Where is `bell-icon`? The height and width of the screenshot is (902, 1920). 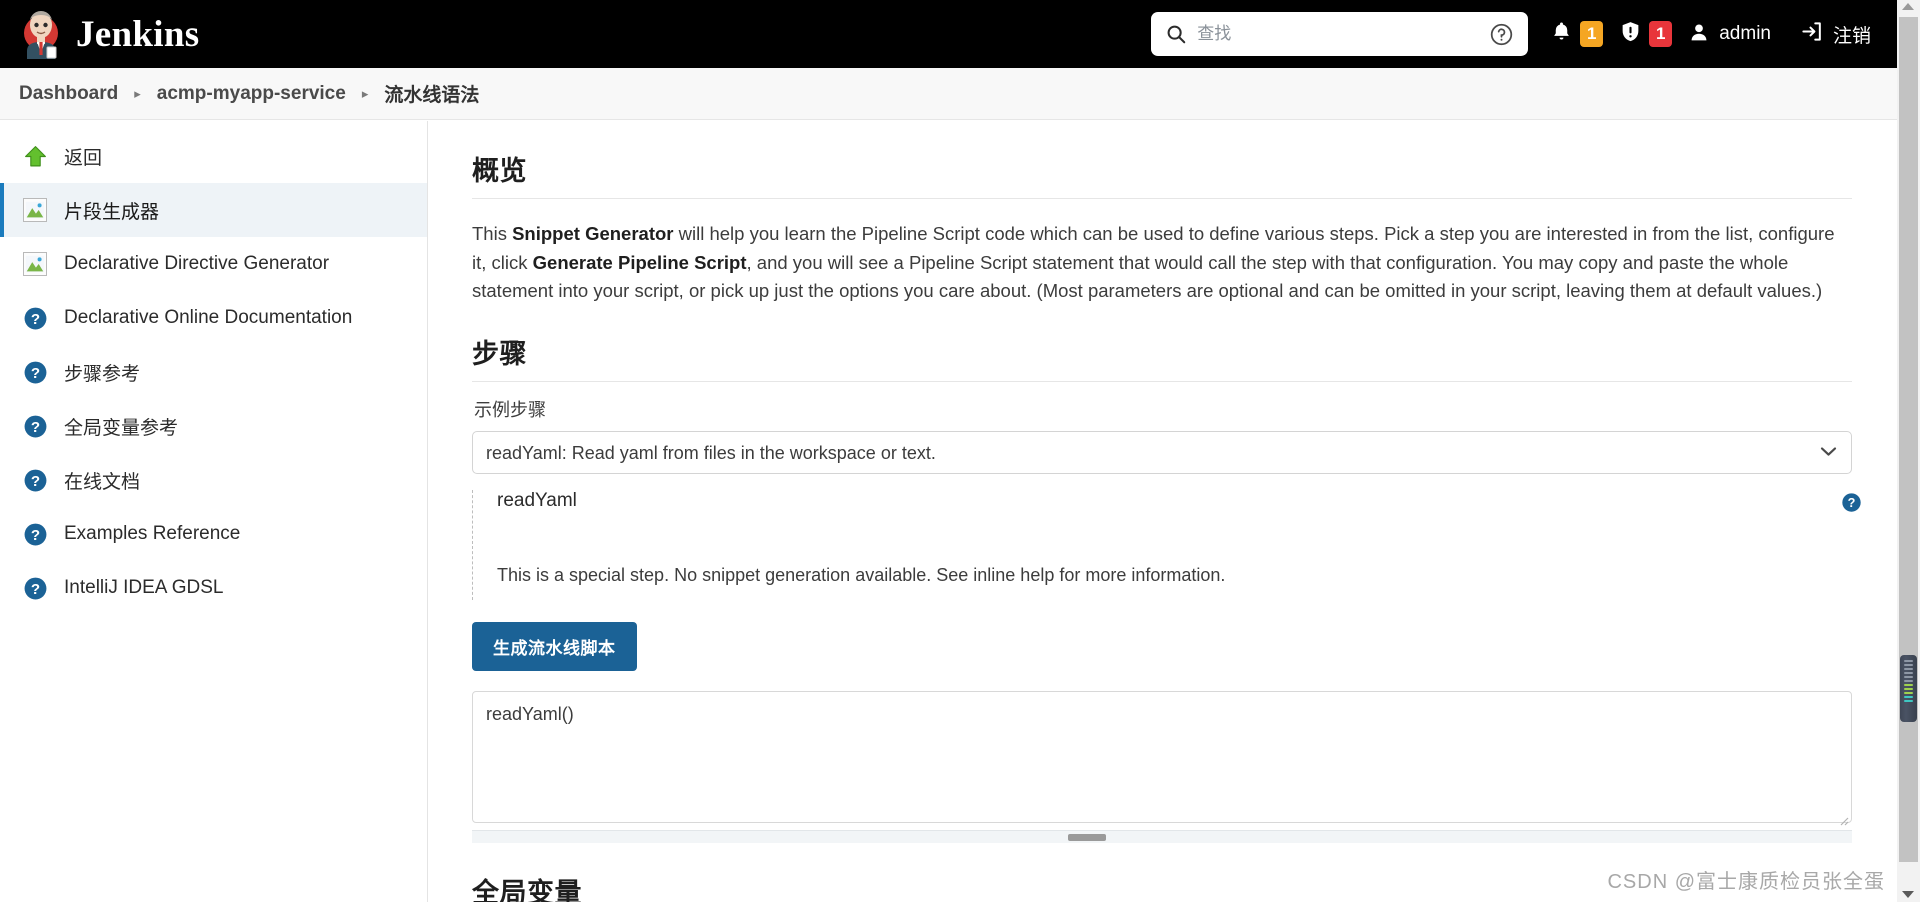
bell-icon is located at coordinates (1561, 34).